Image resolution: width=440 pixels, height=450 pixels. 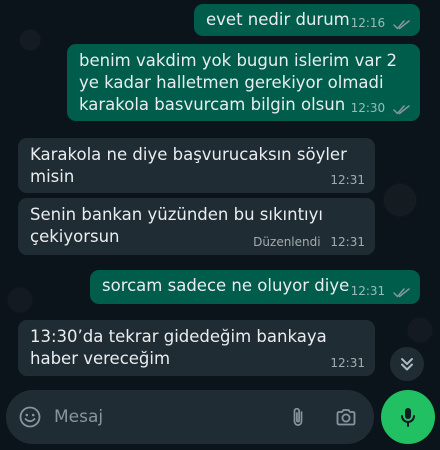 I want to click on scroll-to-bottom-button, so click(x=407, y=364).